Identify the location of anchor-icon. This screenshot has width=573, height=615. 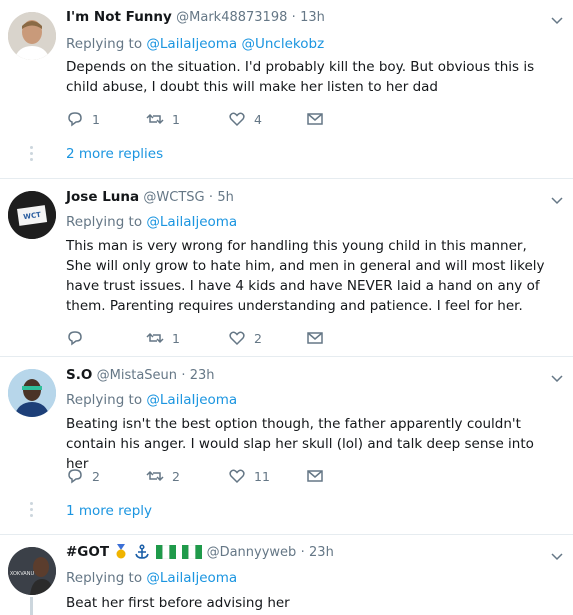
(141, 551).